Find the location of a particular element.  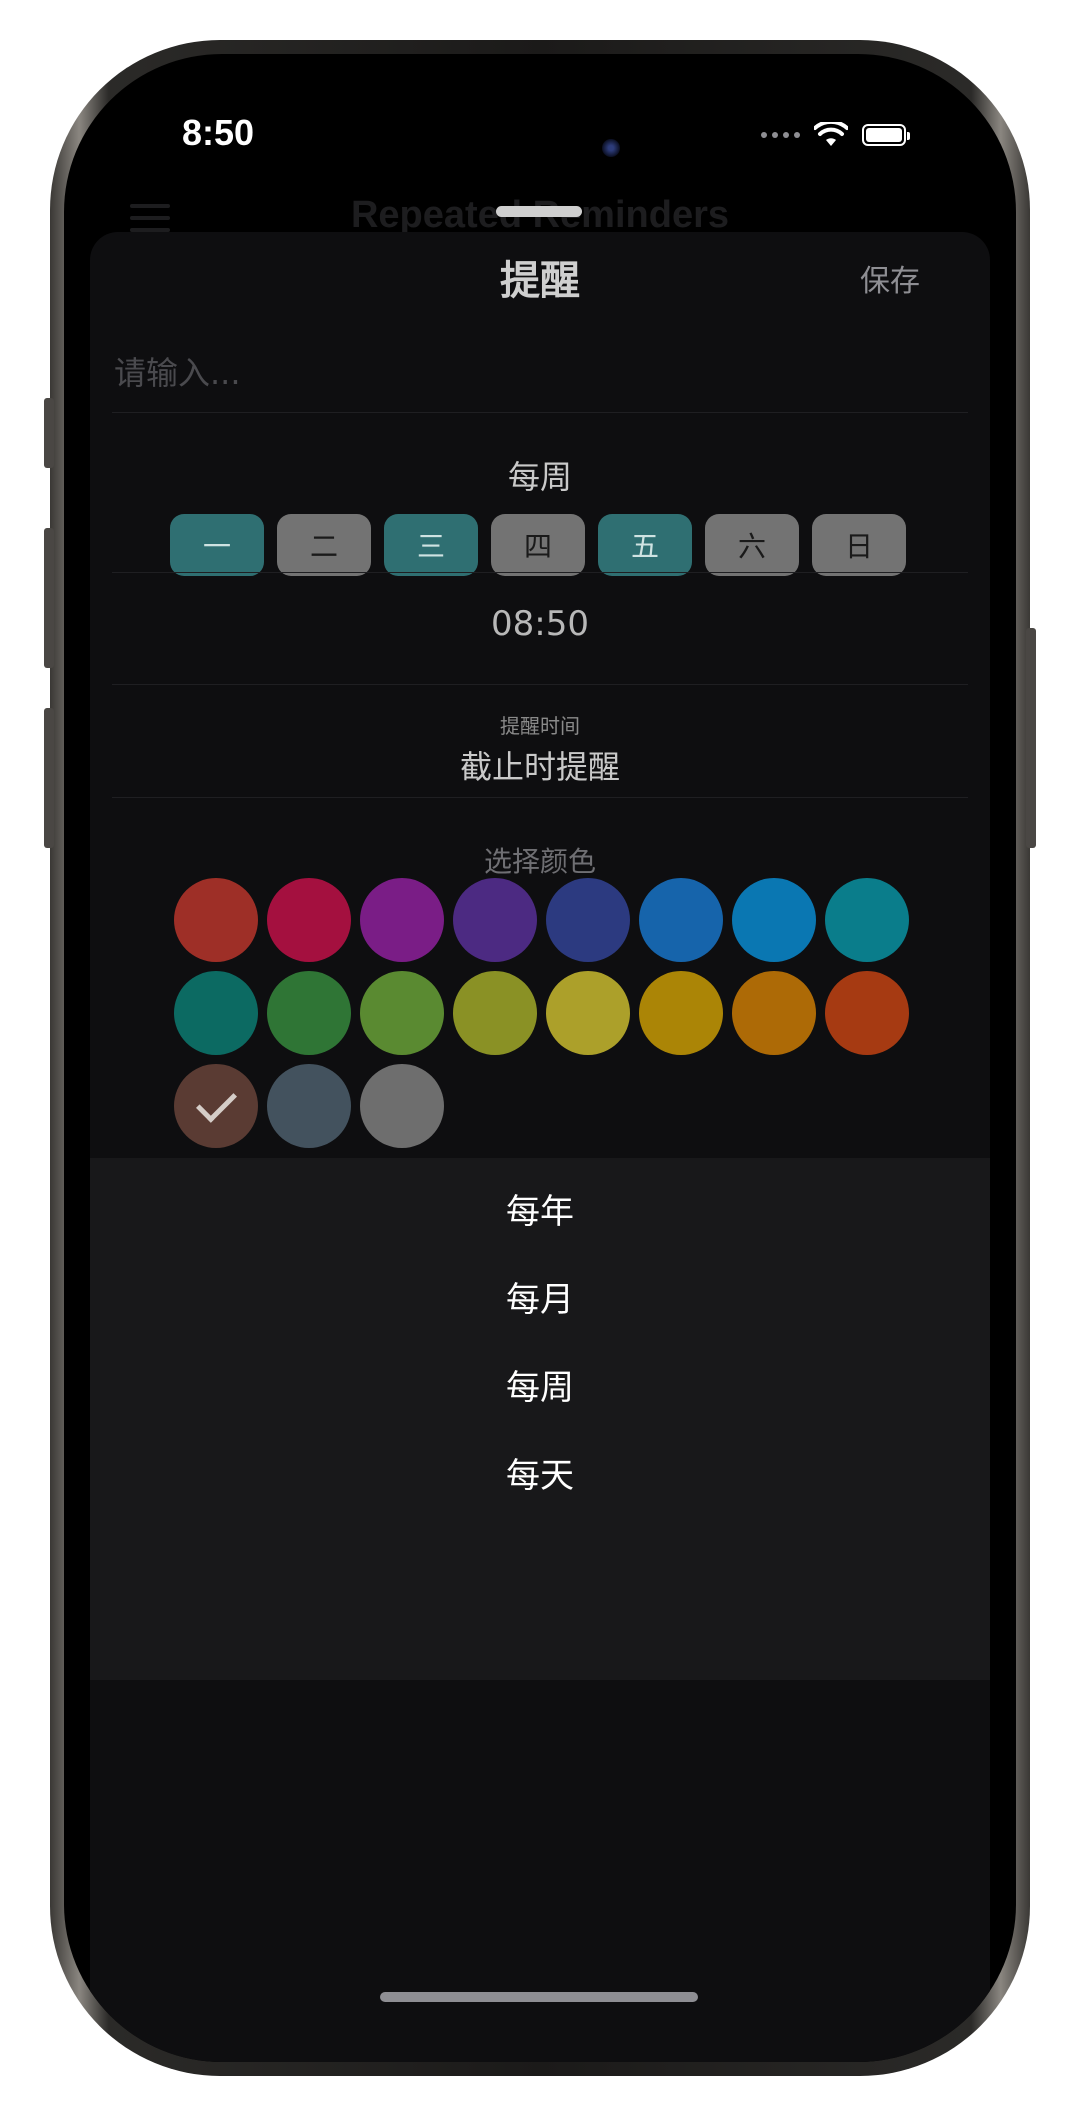

signal-icon is located at coordinates (780, 135).